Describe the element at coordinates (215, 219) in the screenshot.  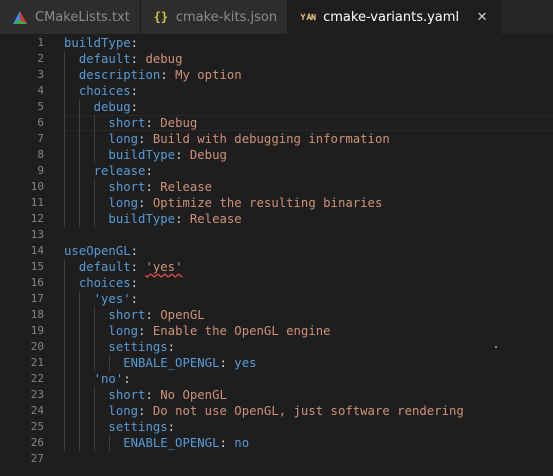
I see `yaml-value: Release` at that location.